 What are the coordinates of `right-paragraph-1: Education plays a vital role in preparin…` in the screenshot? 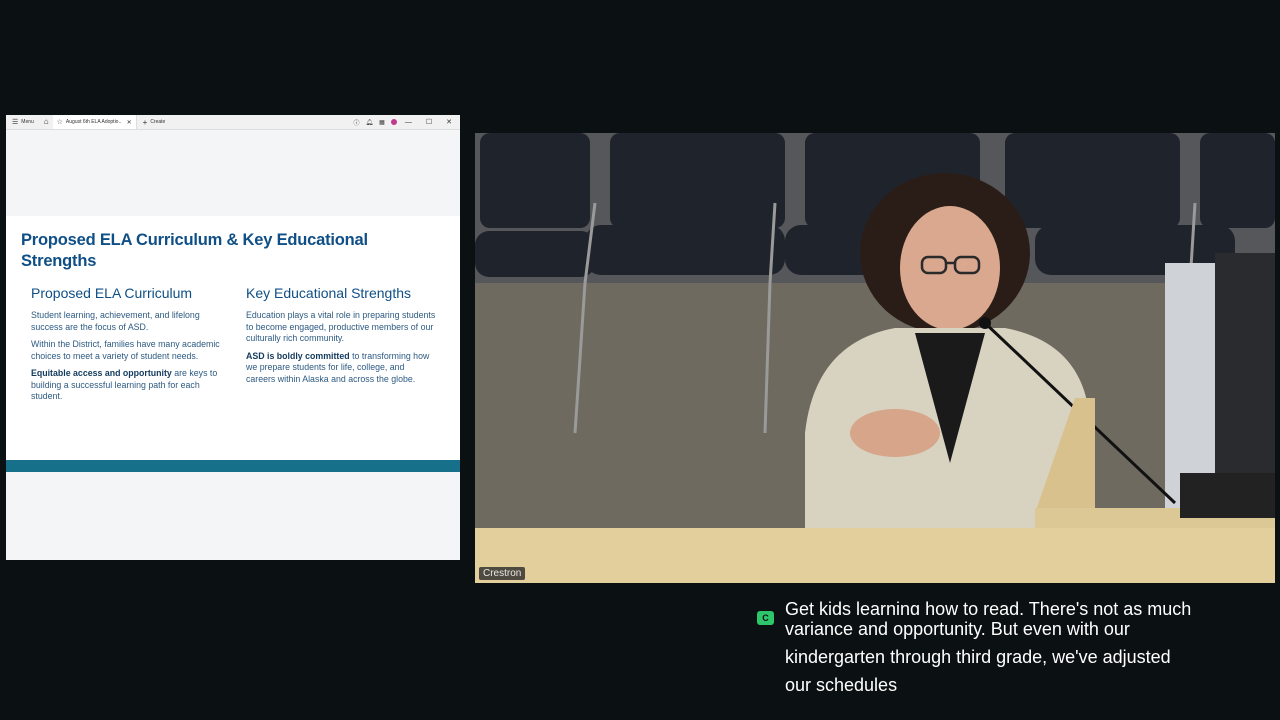 It's located at (341, 326).